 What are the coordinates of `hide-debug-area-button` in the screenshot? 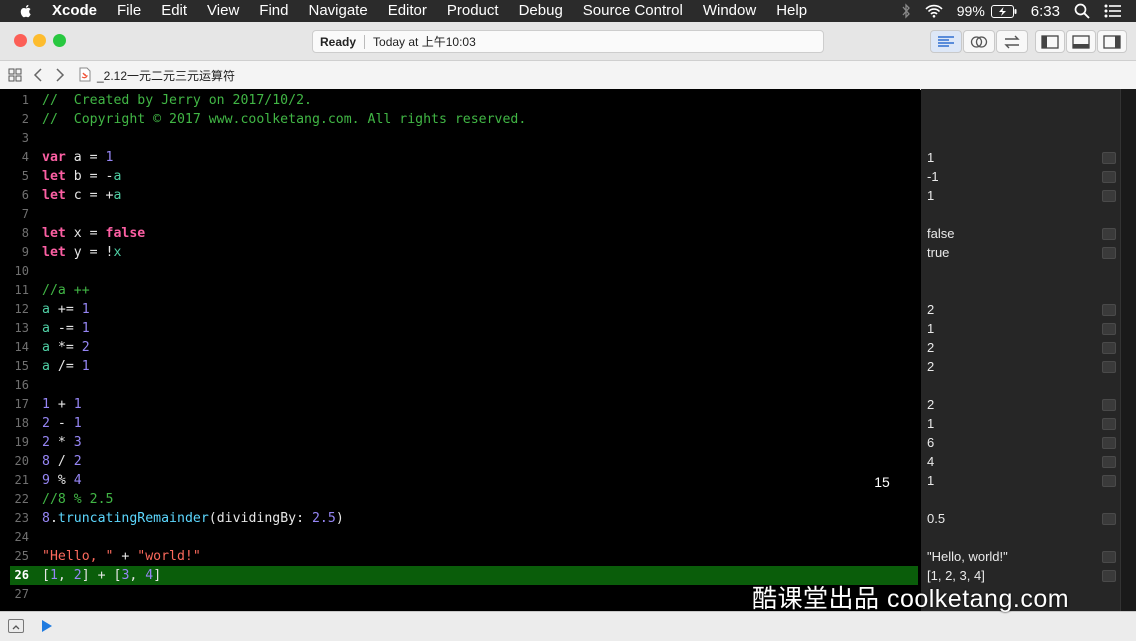 It's located at (16, 626).